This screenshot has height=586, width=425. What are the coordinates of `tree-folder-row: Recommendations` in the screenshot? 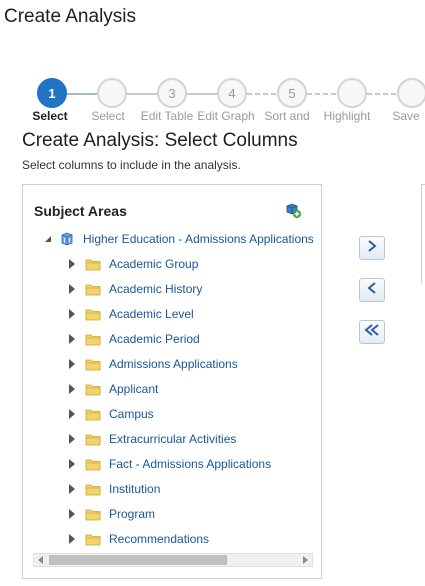 It's located at (138, 539).